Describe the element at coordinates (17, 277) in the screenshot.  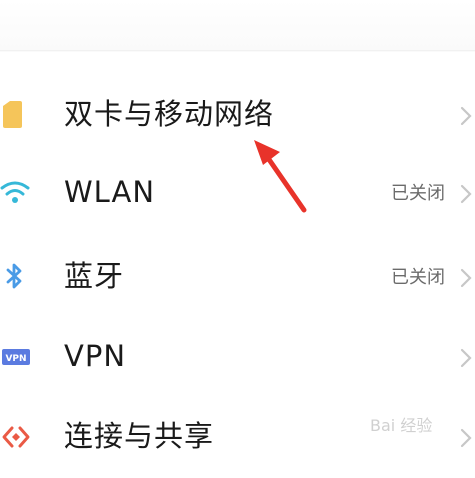
I see `bluetooth-icon` at that location.